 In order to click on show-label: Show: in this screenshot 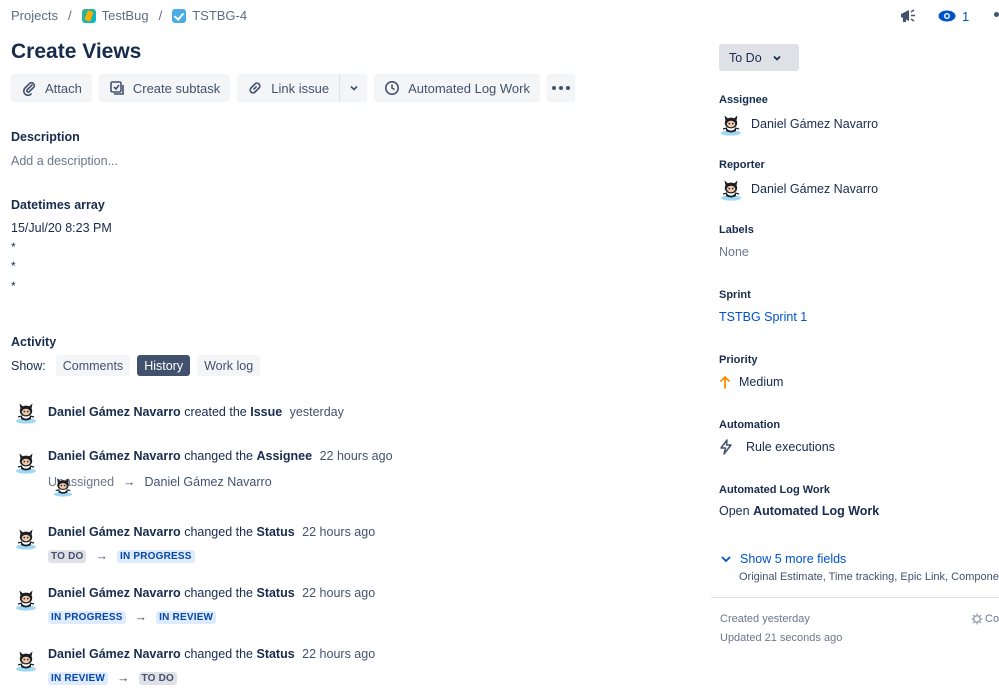, I will do `click(28, 365)`.